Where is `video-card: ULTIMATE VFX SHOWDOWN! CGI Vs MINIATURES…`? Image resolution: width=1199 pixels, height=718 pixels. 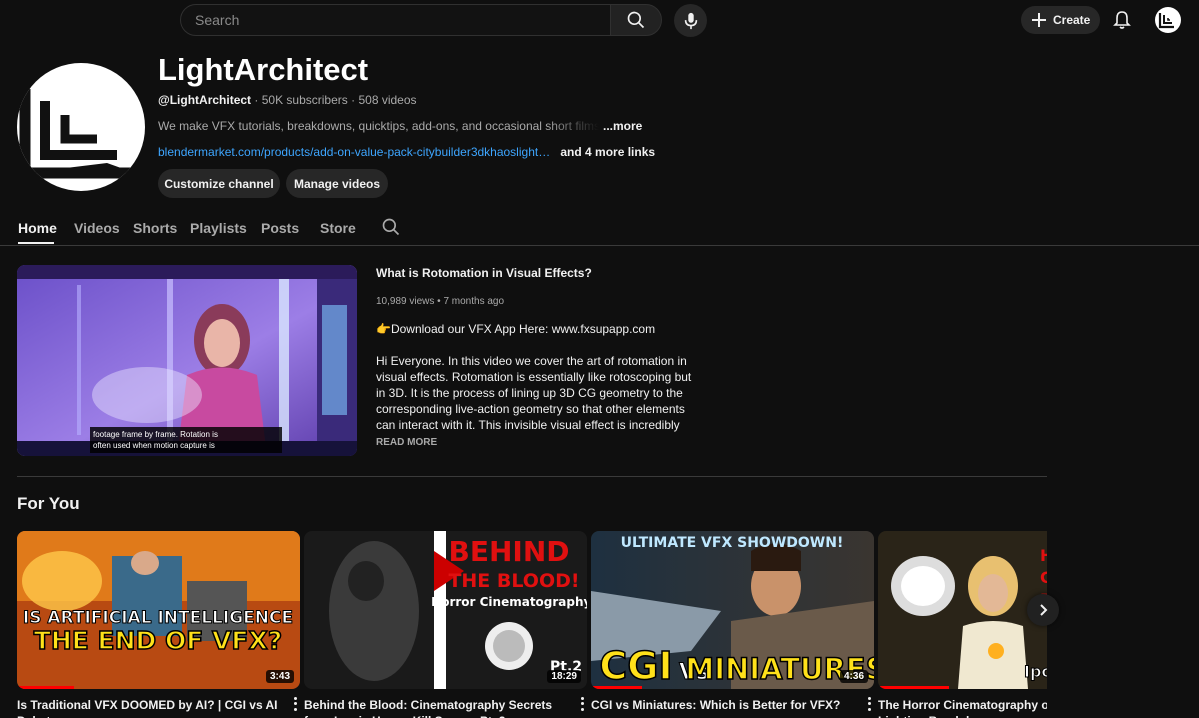
video-card: ULTIMATE VFX SHOWDOWN! CGI Vs MINIATURES… is located at coordinates (732, 624).